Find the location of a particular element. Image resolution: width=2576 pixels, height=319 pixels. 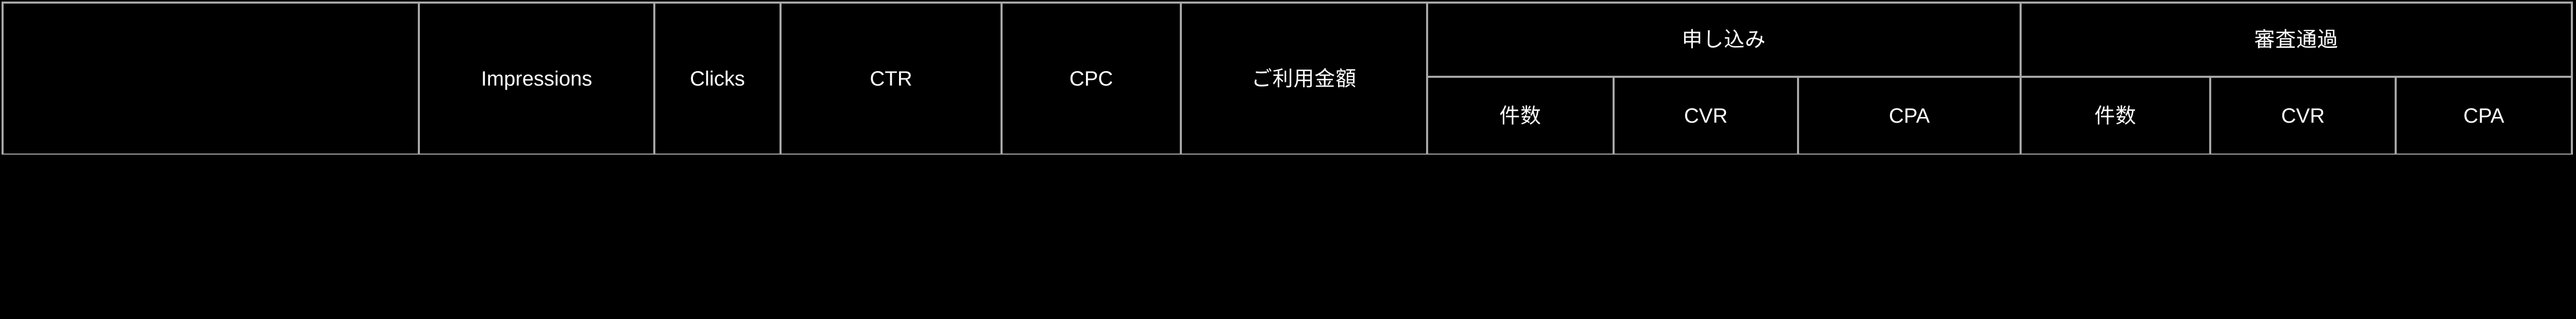

column-header-spend: ご利用金額 is located at coordinates (1304, 79).